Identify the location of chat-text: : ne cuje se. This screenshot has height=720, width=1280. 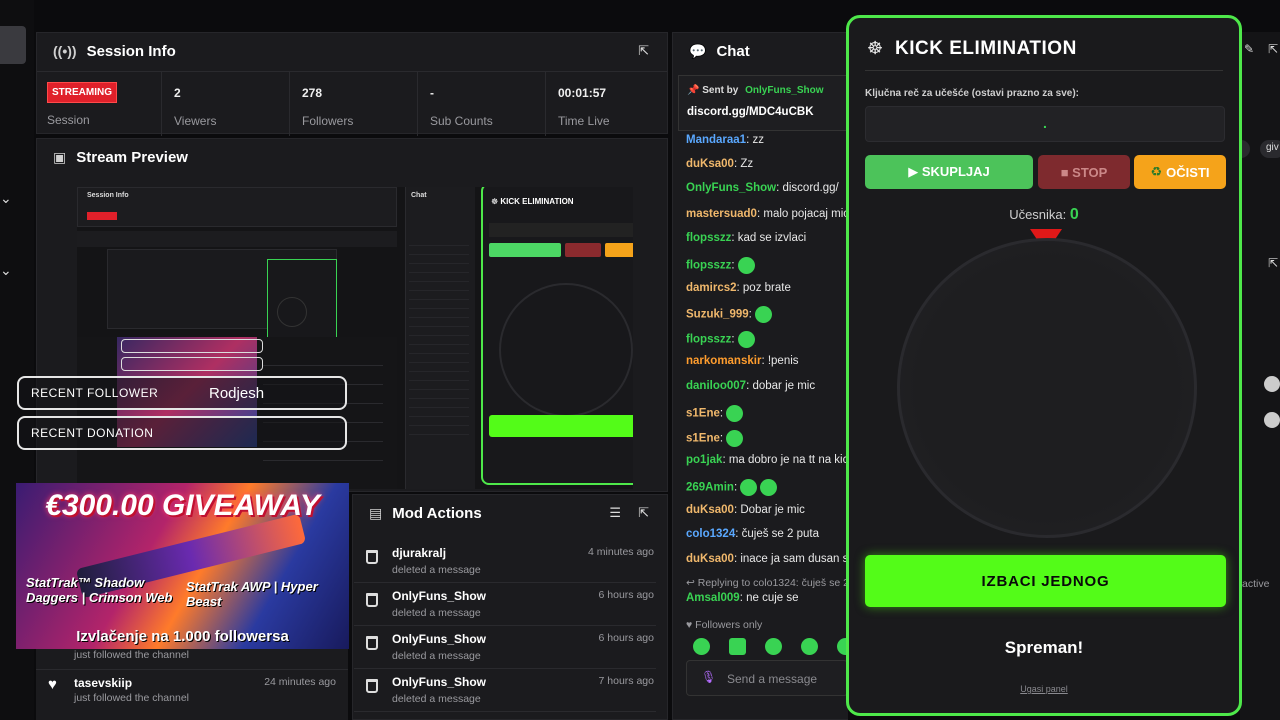
(769, 598).